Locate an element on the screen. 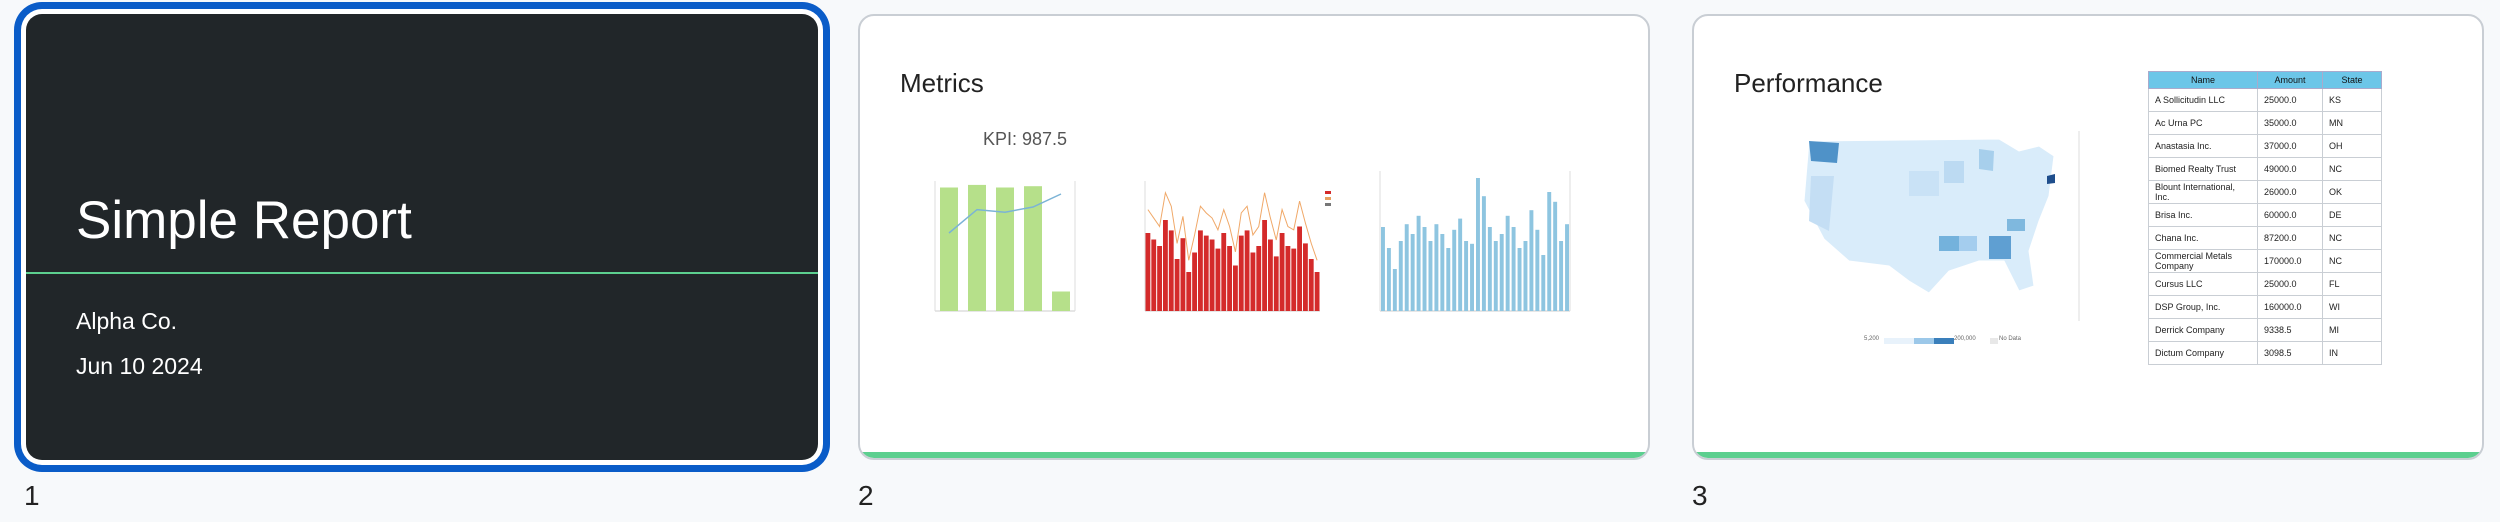 This screenshot has width=2500, height=522. us-choropleth-map is located at coordinates (1941, 226).